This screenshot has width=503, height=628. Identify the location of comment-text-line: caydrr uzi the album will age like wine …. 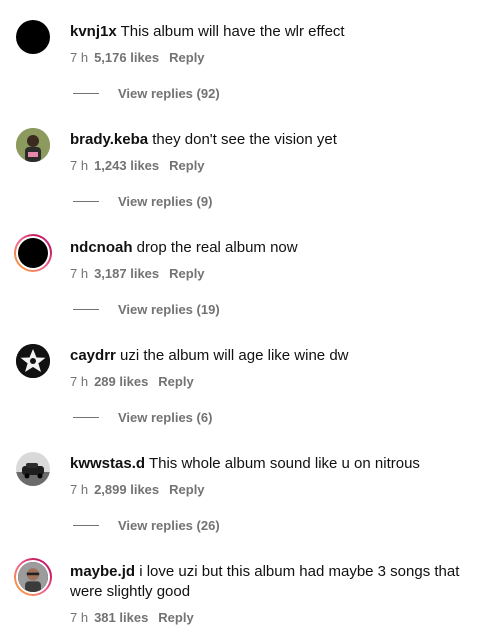
(277, 356).